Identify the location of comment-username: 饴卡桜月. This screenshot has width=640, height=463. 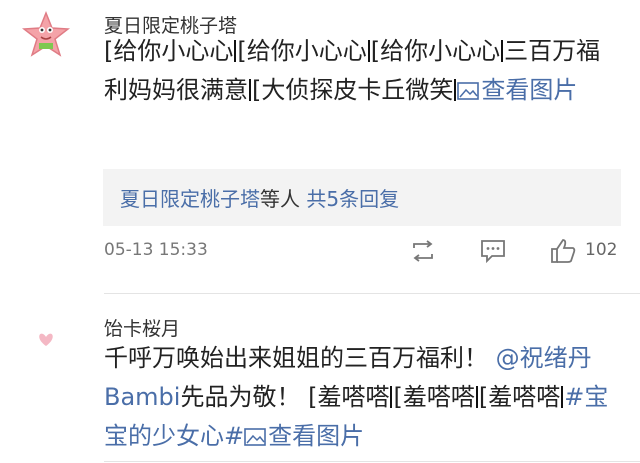
(142, 327).